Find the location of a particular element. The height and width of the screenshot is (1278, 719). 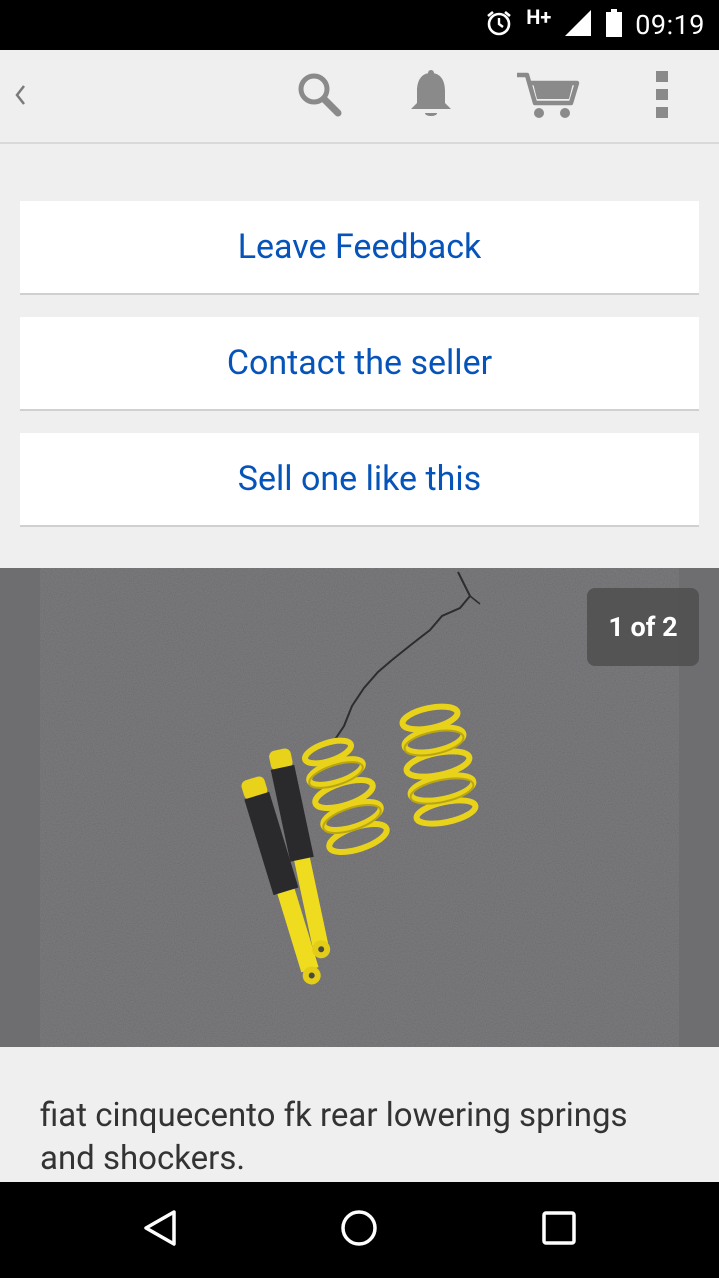

back-button is located at coordinates (20, 97).